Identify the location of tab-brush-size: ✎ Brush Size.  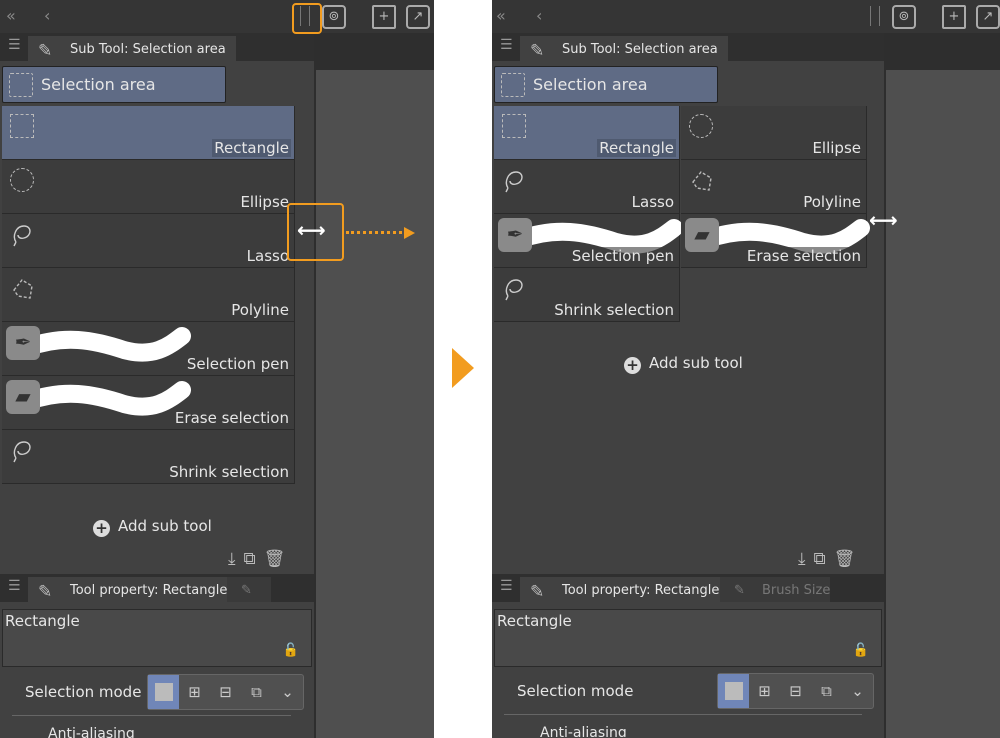
(775, 589).